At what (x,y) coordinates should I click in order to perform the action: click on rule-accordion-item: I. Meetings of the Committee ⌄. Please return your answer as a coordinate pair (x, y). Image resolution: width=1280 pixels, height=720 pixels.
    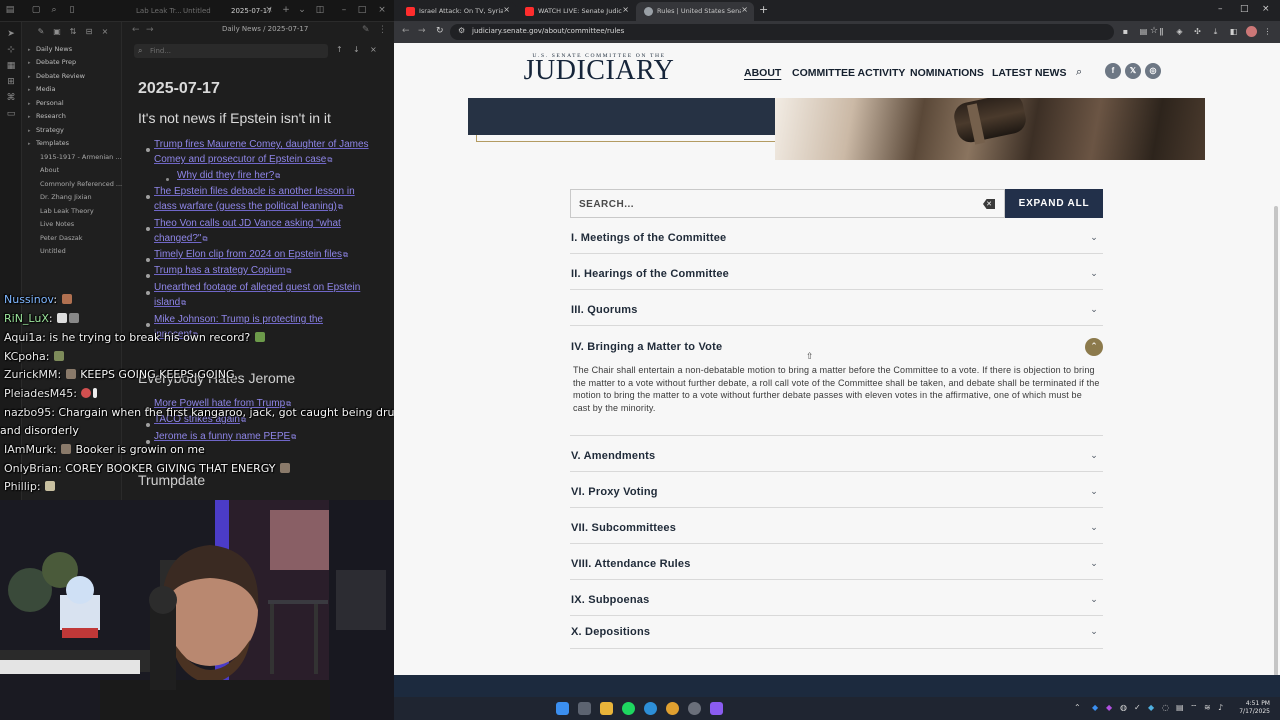
    Looking at the image, I should click on (836, 236).